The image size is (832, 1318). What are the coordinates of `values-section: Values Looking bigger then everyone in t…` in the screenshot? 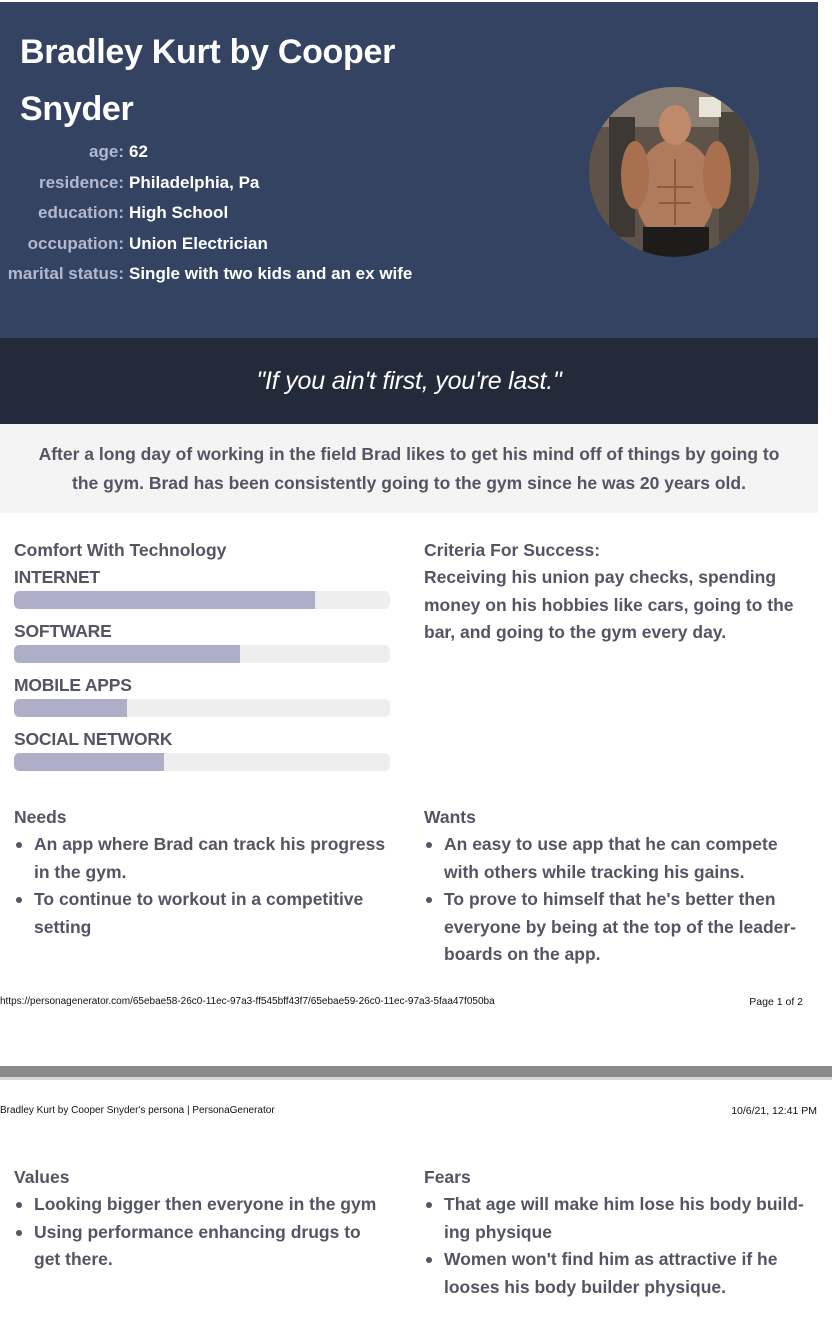 It's located at (202, 1219).